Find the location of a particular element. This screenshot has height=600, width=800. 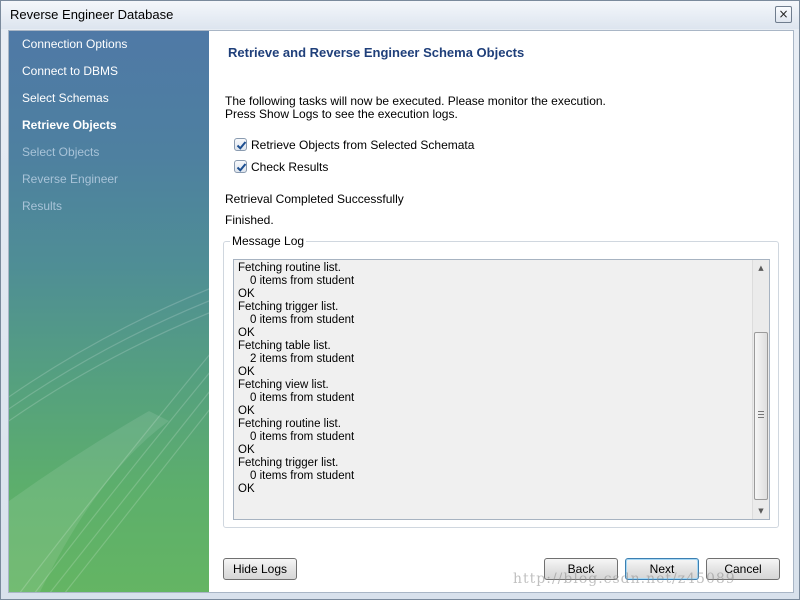

finished-text: Finished. is located at coordinates (249, 220).